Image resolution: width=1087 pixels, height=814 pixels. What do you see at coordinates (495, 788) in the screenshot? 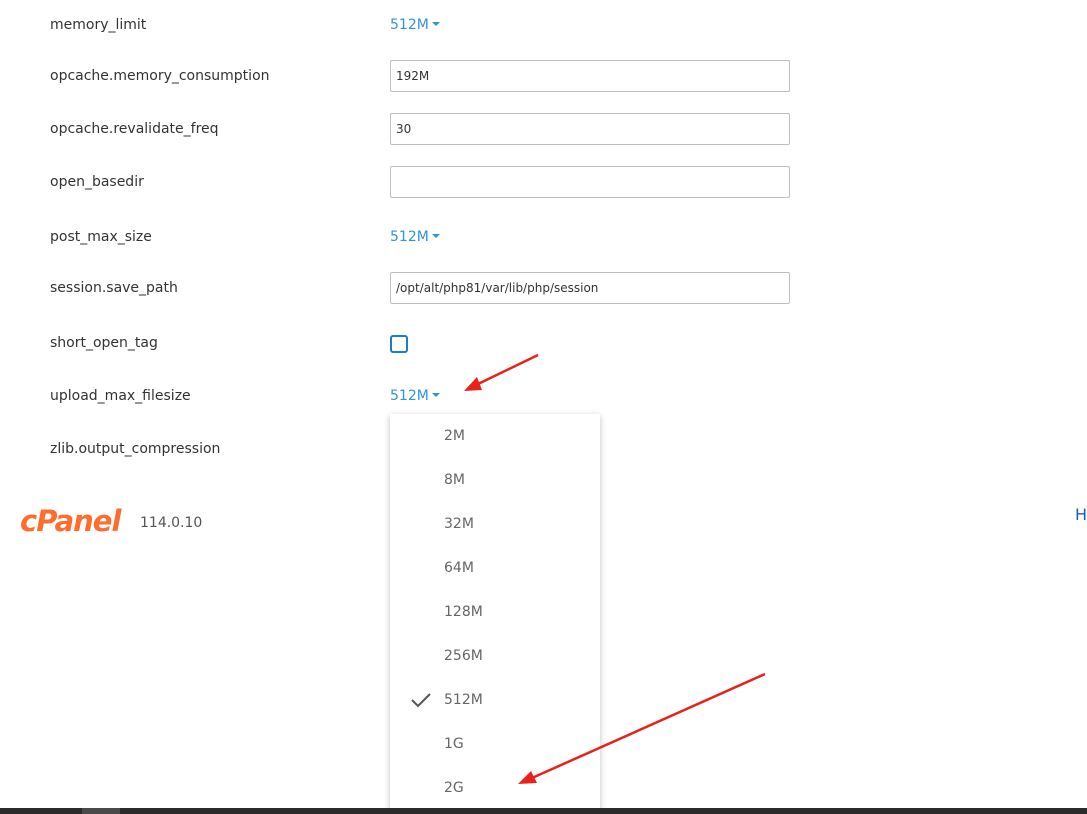
I see `menu-item-option: 2G` at bounding box center [495, 788].